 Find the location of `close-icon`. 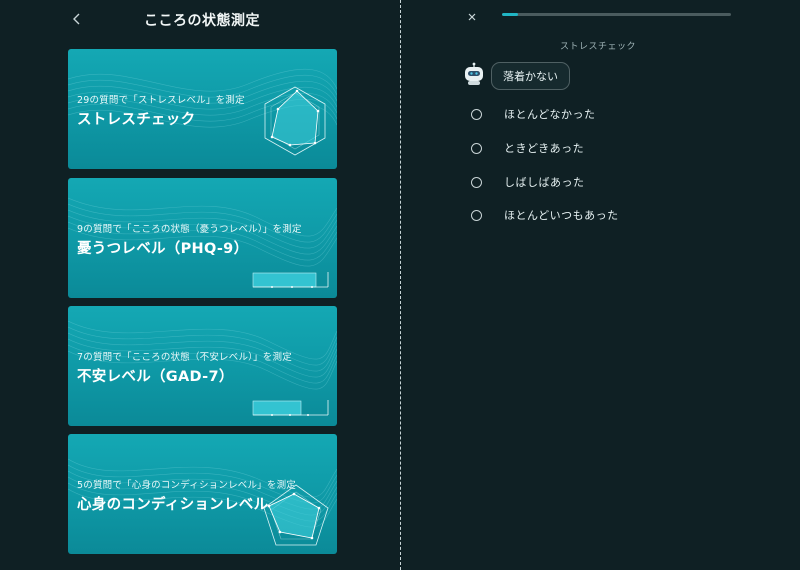

close-icon is located at coordinates (472, 17).